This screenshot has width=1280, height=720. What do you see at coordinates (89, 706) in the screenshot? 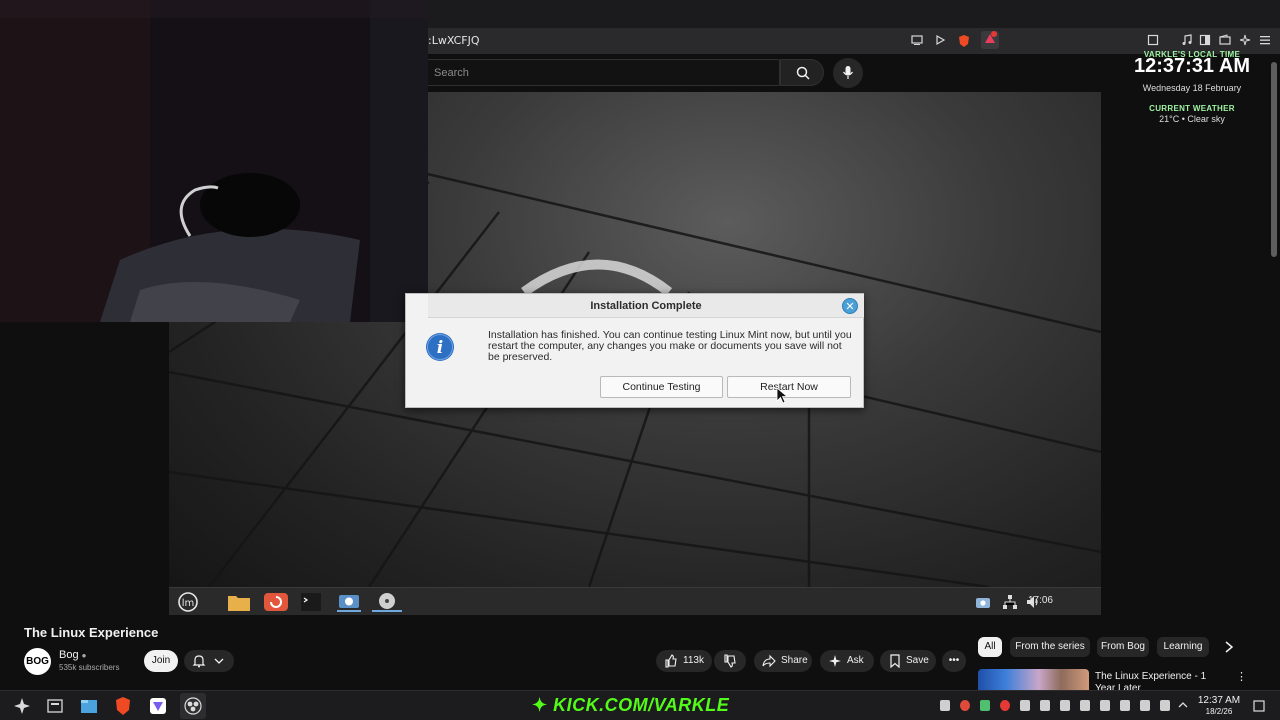
I see `file-explorer-icon` at bounding box center [89, 706].